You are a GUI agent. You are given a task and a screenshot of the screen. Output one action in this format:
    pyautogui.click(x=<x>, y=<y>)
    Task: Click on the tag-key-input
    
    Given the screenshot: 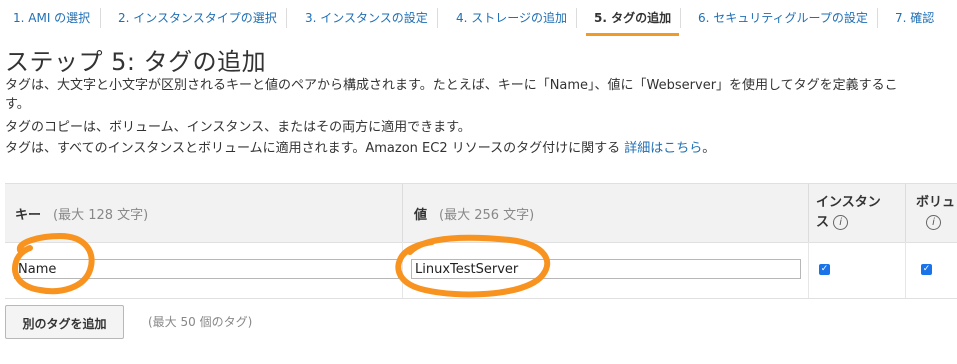 What is the action you would take?
    pyautogui.click(x=206, y=269)
    